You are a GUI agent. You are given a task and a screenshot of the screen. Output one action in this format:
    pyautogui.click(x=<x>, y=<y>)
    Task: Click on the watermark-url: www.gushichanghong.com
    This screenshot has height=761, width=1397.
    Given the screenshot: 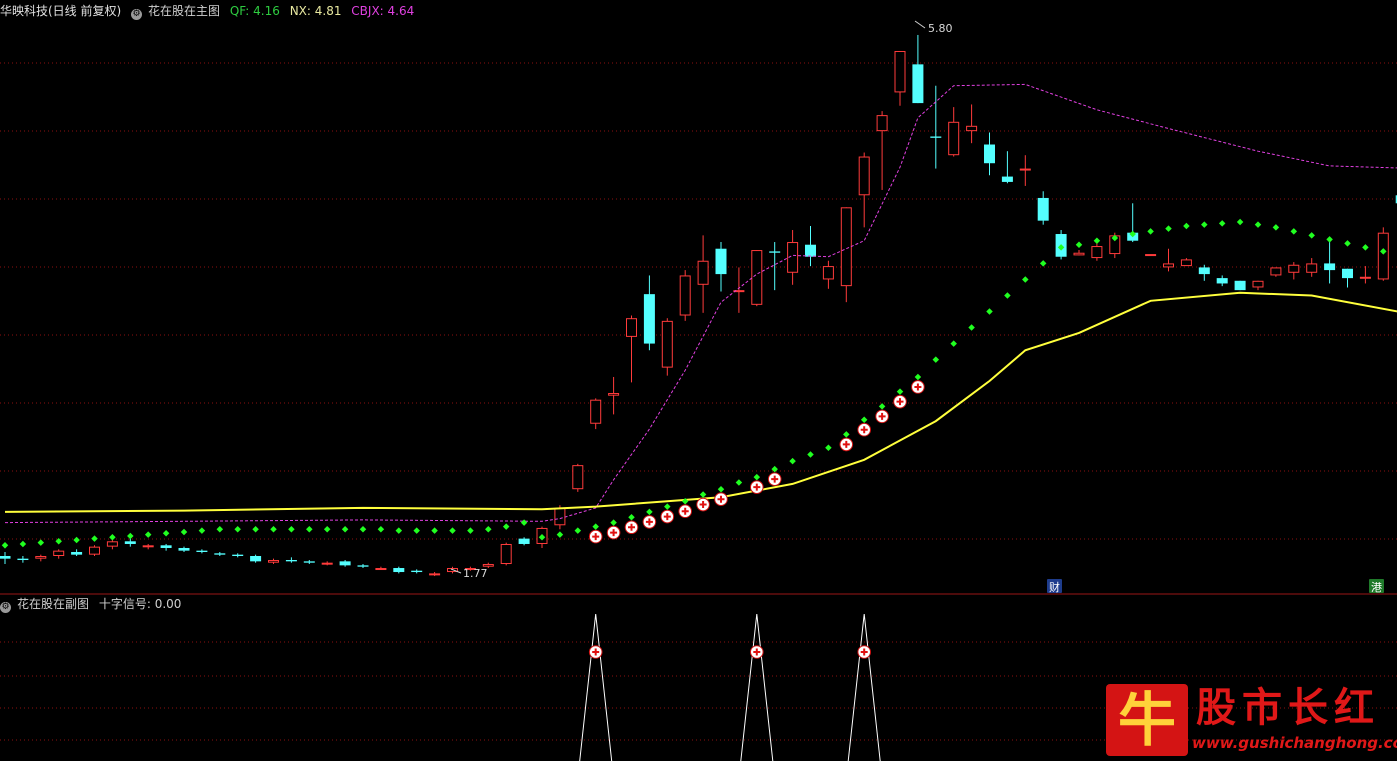 What is the action you would take?
    pyautogui.click(x=1294, y=743)
    